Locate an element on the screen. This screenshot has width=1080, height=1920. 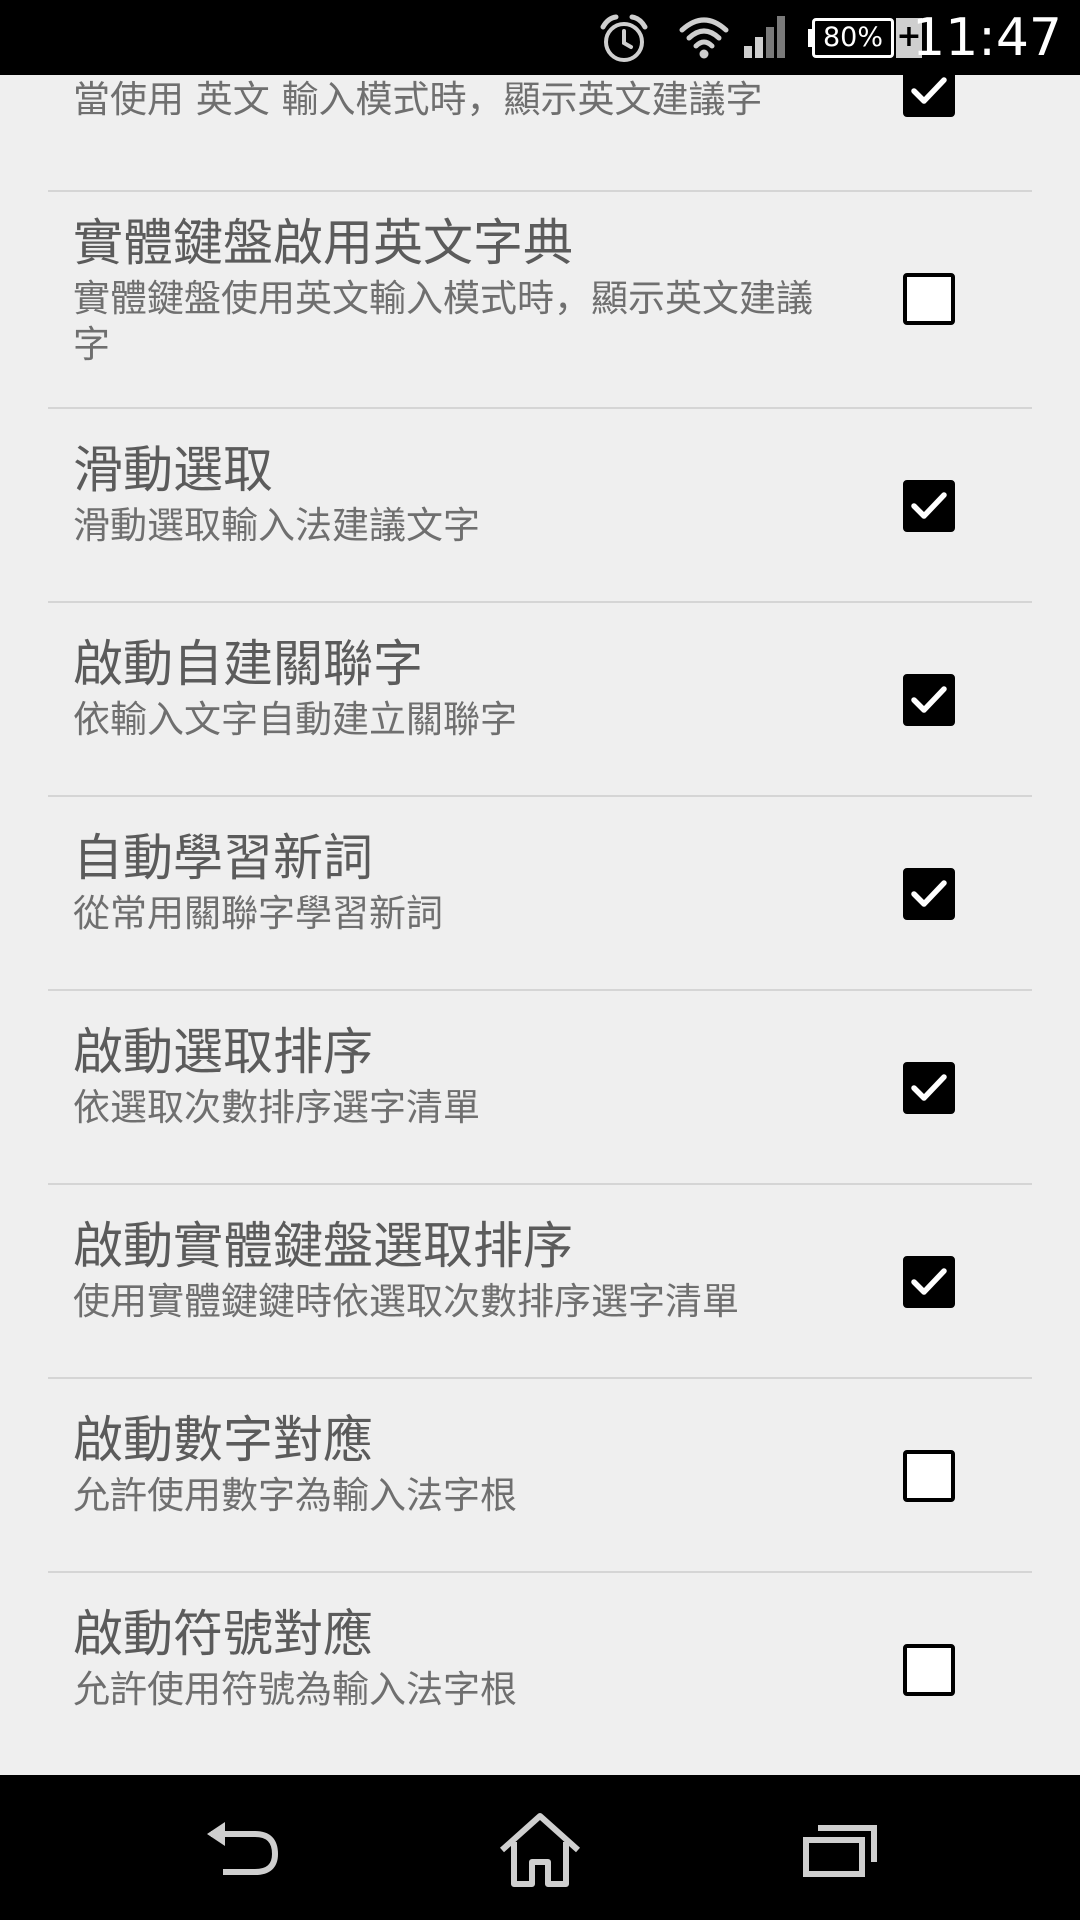
recent-apps-button is located at coordinates (840, 1850).